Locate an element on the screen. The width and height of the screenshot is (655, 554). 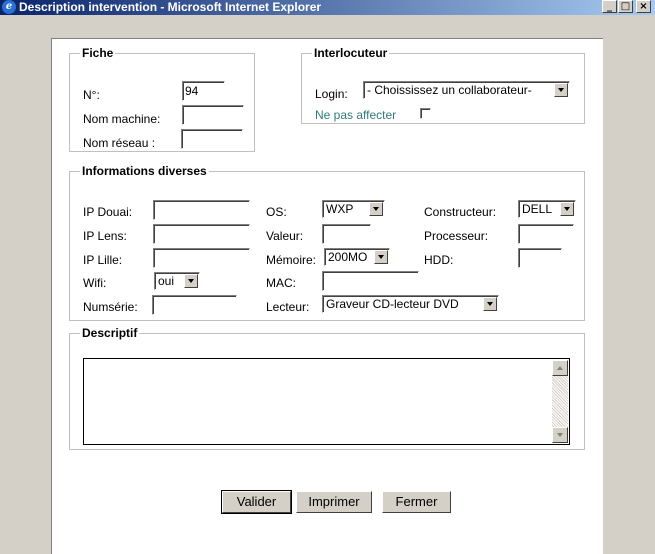
lecteur-select-value: Graveur CD-lecteur DVD is located at coordinates (392, 304).